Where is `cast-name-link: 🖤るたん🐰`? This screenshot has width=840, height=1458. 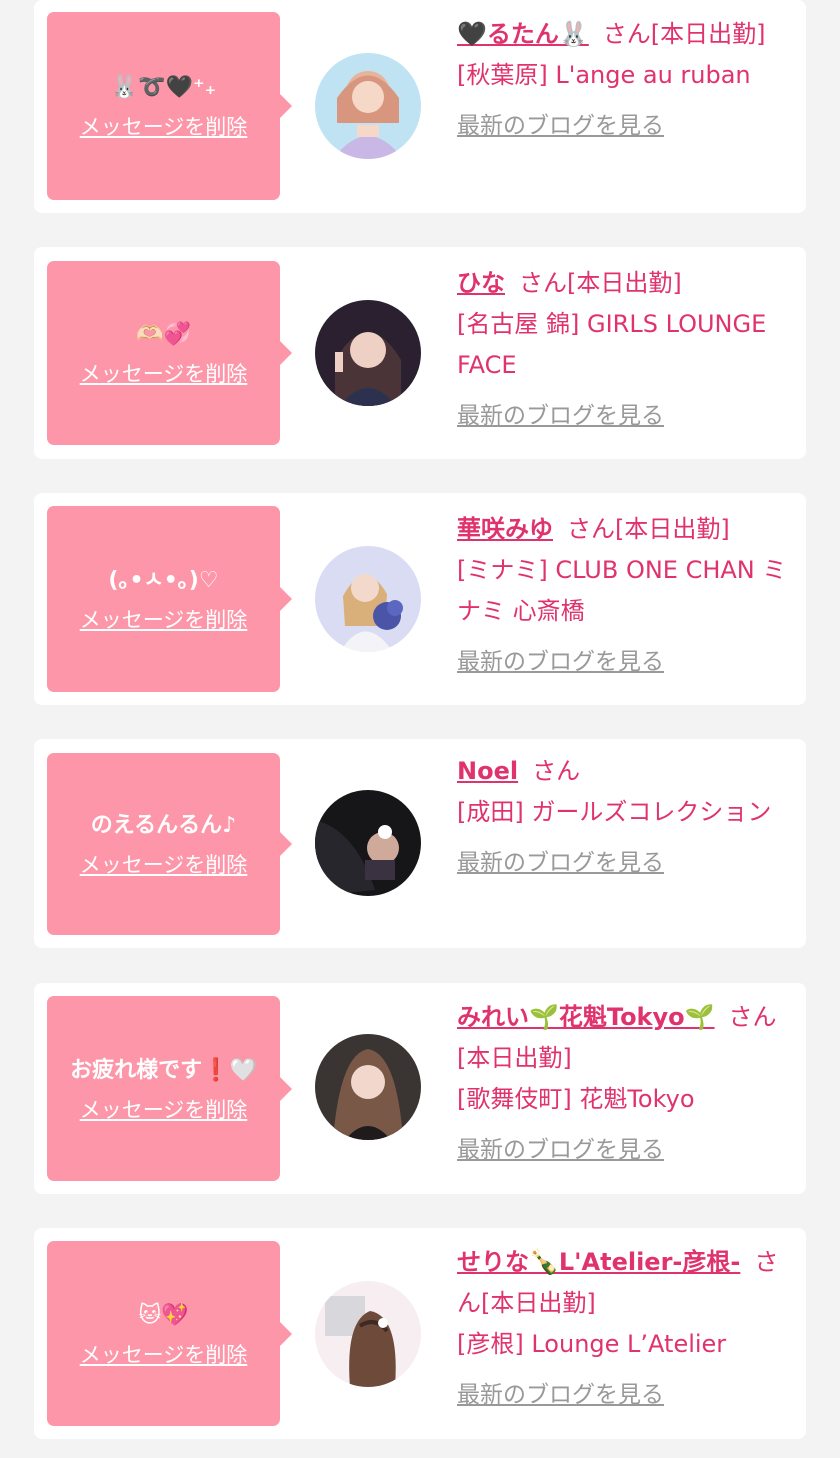
cast-name-link: 🖤るたん🐰 is located at coordinates (523, 34).